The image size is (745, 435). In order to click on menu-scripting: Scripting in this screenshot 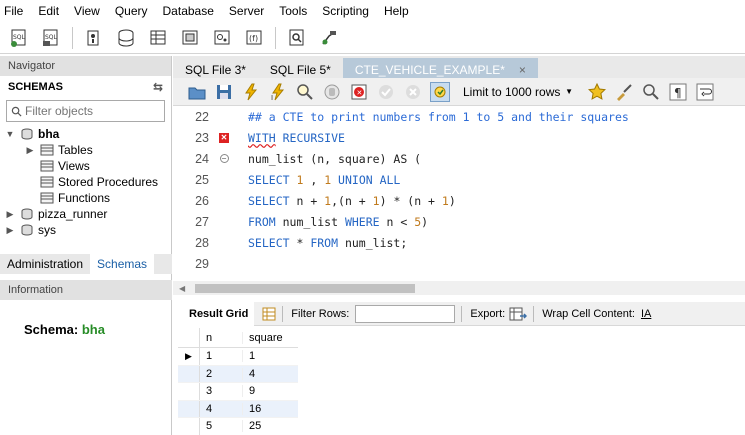, I will do `click(345, 11)`.